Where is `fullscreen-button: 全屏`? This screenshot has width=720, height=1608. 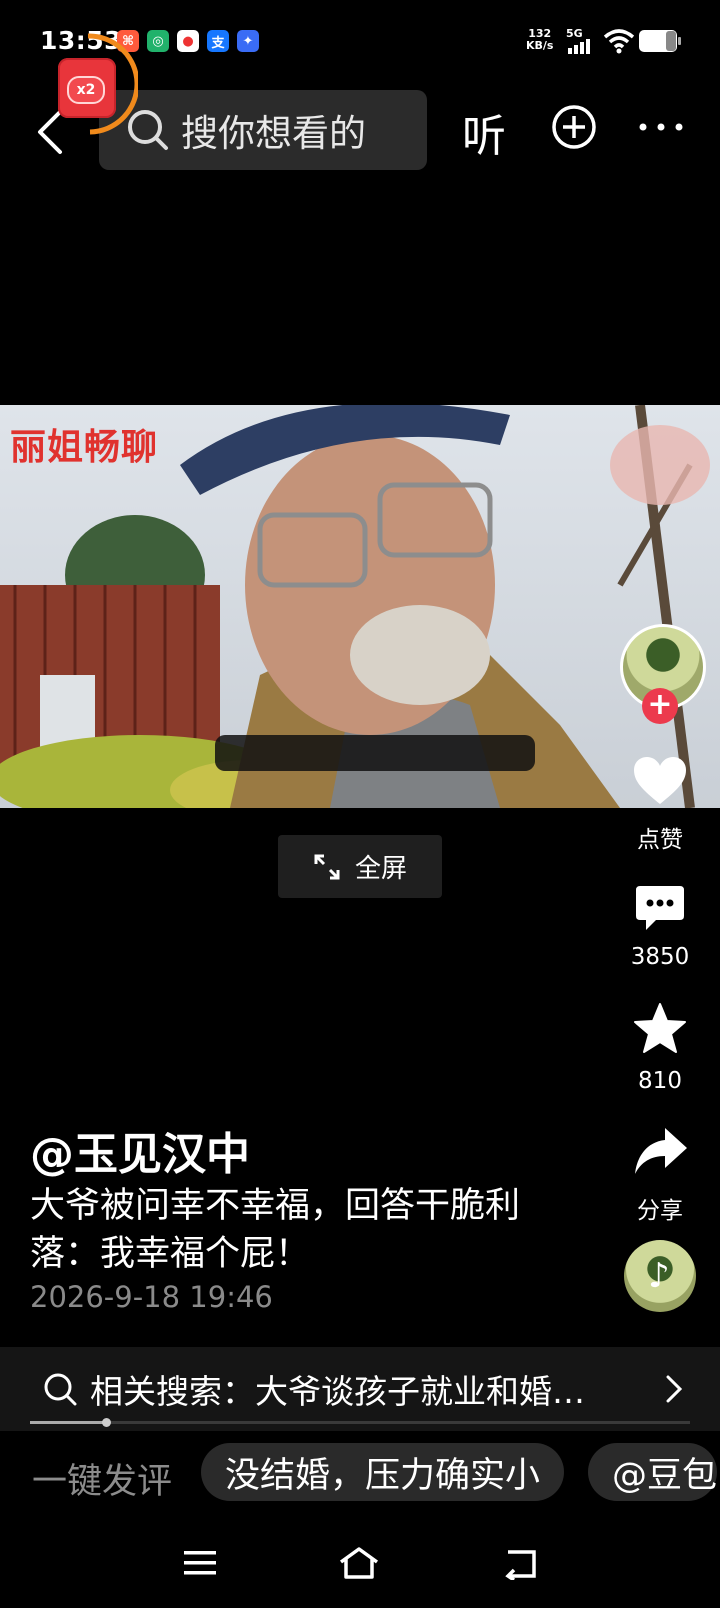 fullscreen-button: 全屏 is located at coordinates (360, 866).